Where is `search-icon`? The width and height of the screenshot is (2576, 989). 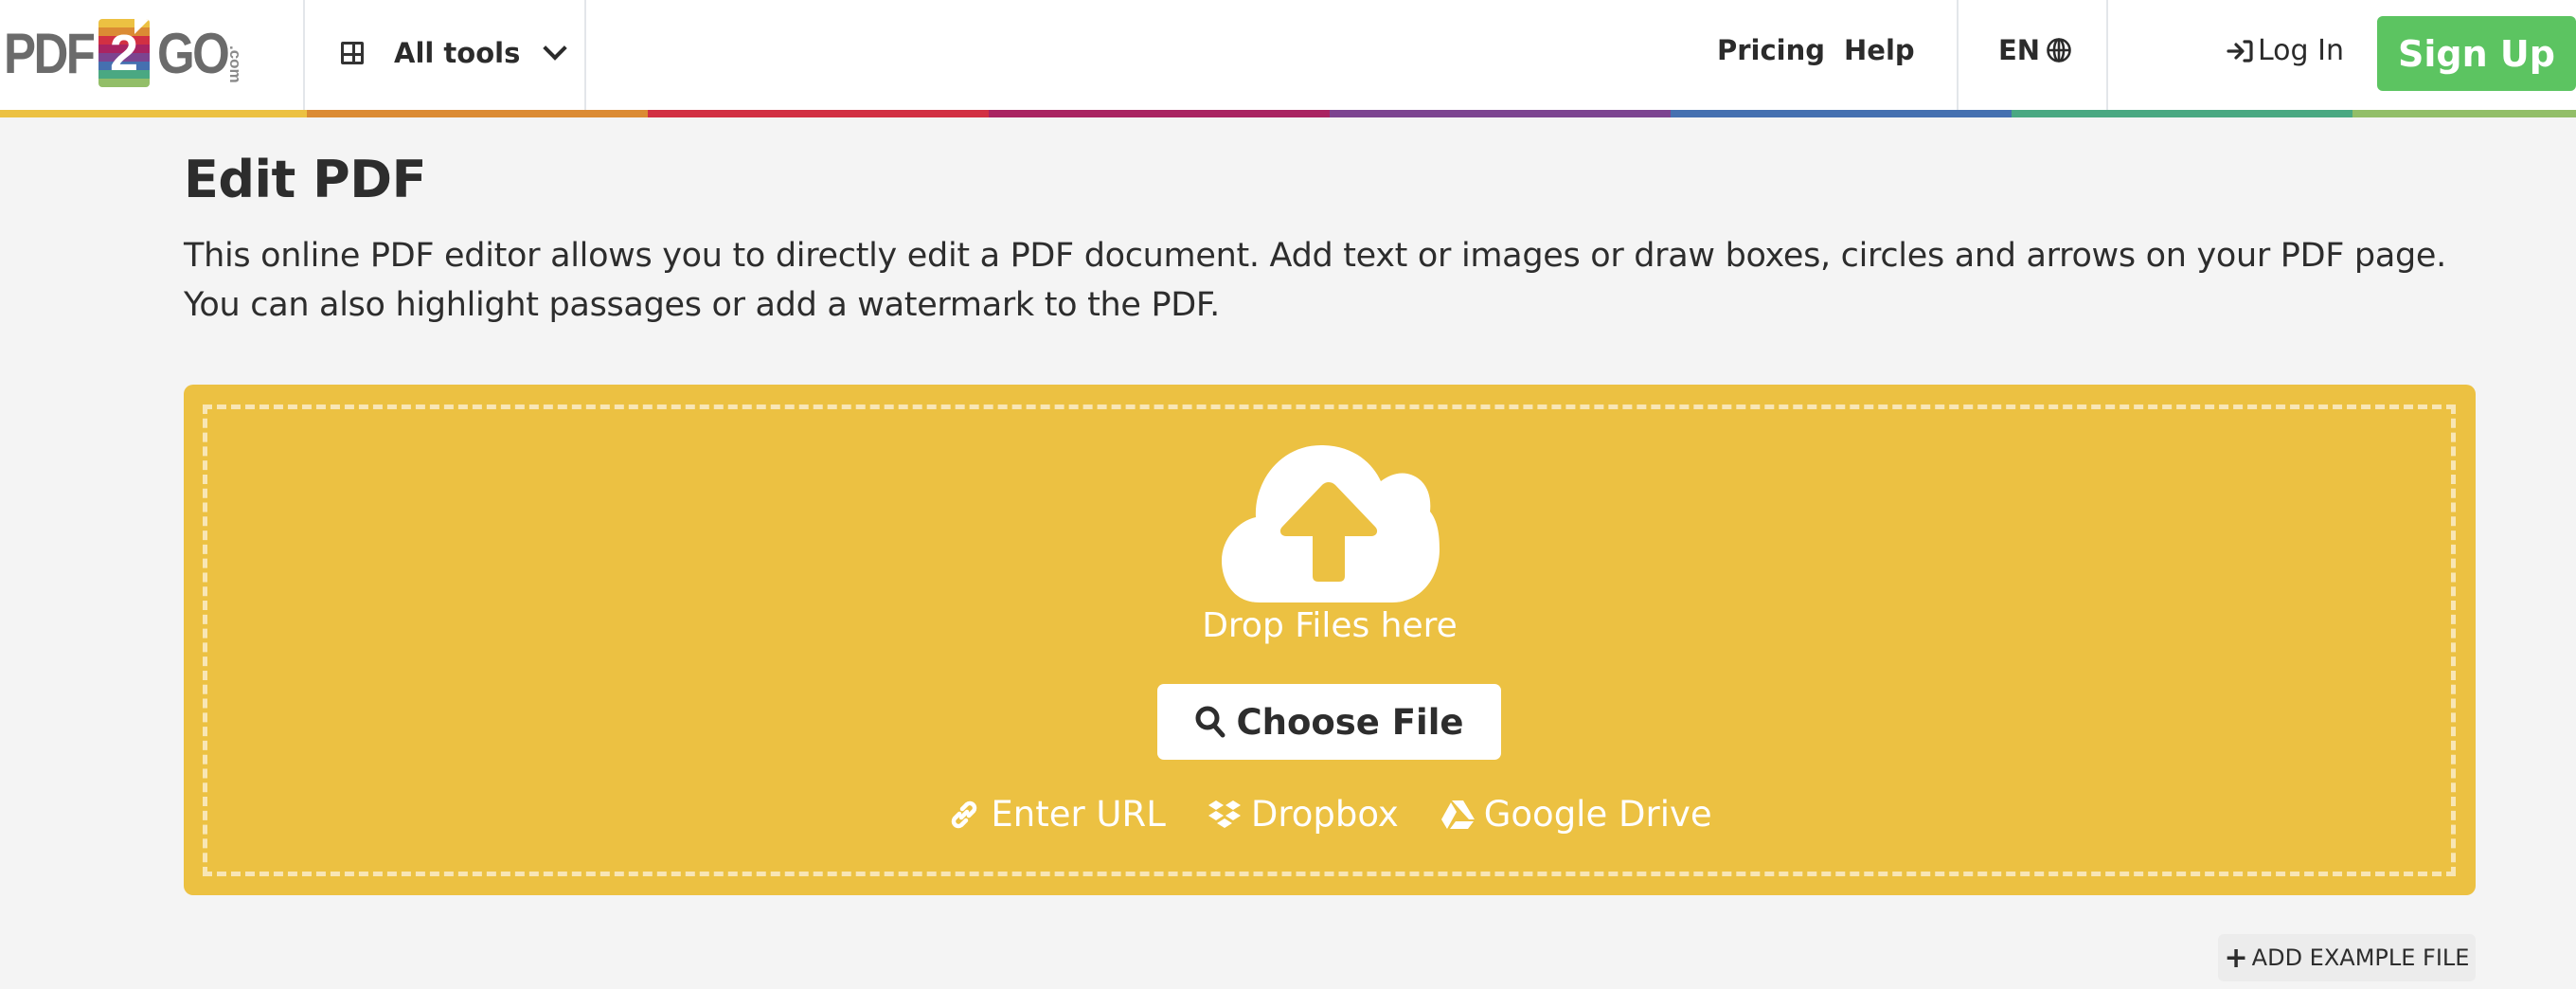
search-icon is located at coordinates (1210, 722).